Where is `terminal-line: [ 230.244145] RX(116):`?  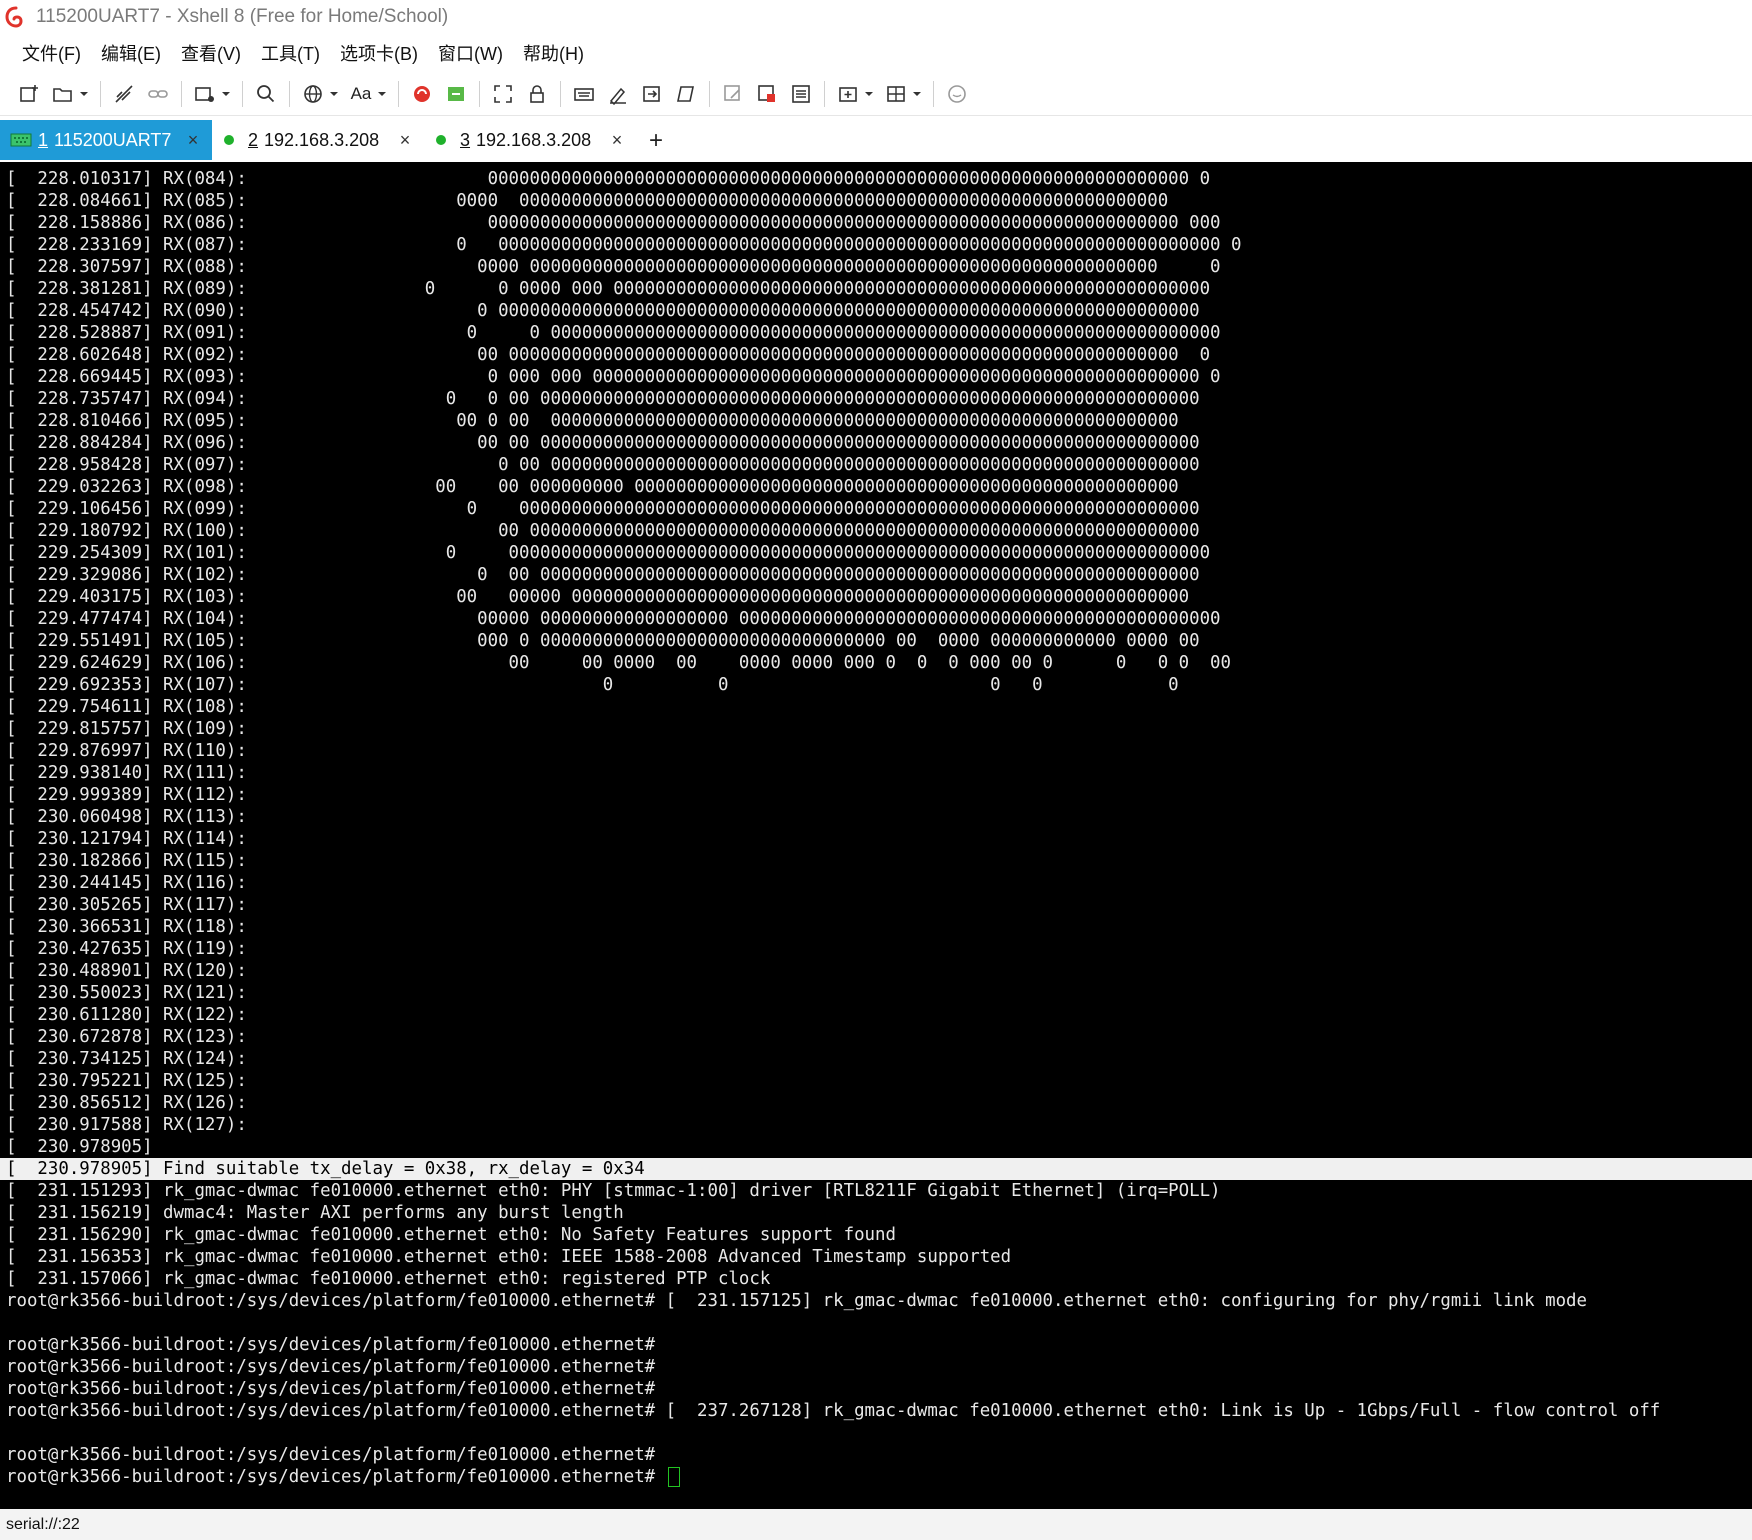 terminal-line: [ 230.244145] RX(116): is located at coordinates (126, 883).